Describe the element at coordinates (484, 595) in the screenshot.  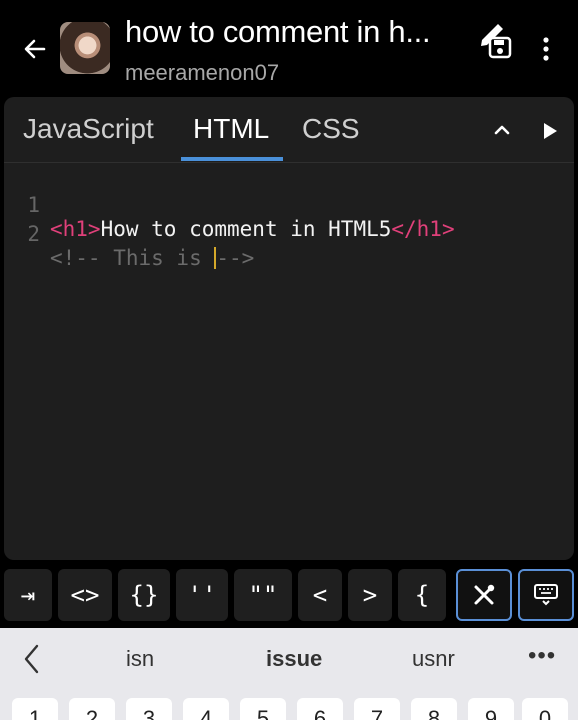
I see `tools-icon` at that location.